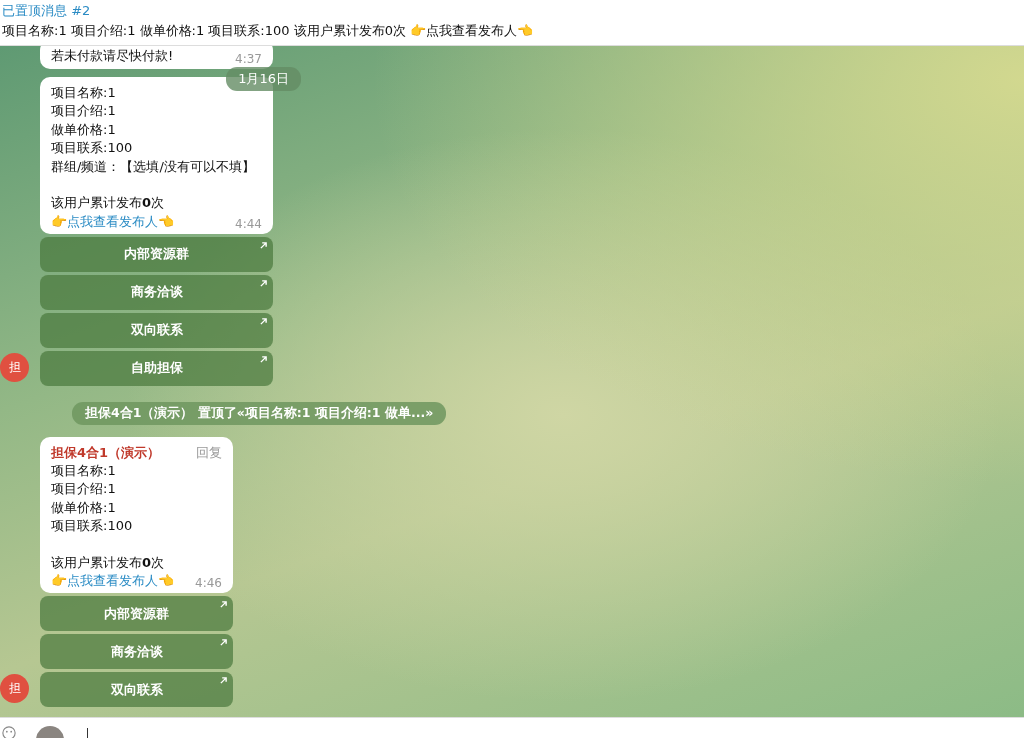 The width and height of the screenshot is (1024, 738). Describe the element at coordinates (112, 56) in the screenshot. I see `message-line: 若未付款请尽快付款!` at that location.